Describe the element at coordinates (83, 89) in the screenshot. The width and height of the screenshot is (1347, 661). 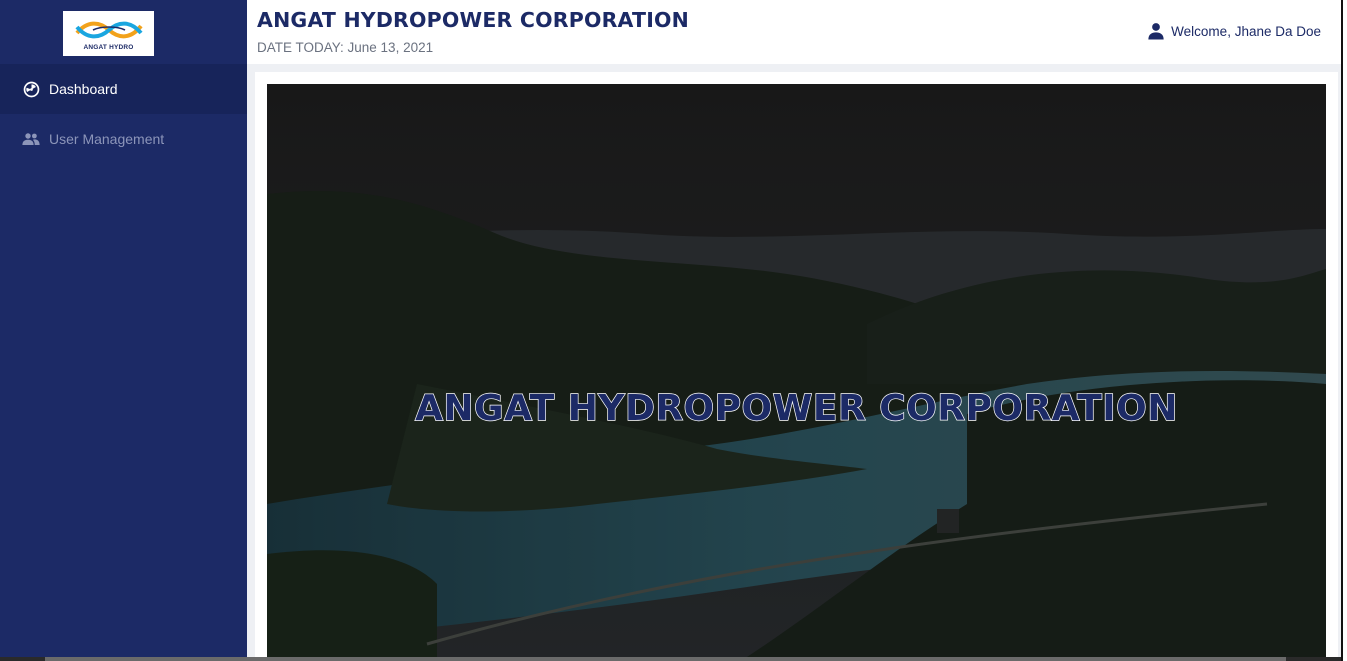
I see `sidebar-item-label: Dashboard` at that location.